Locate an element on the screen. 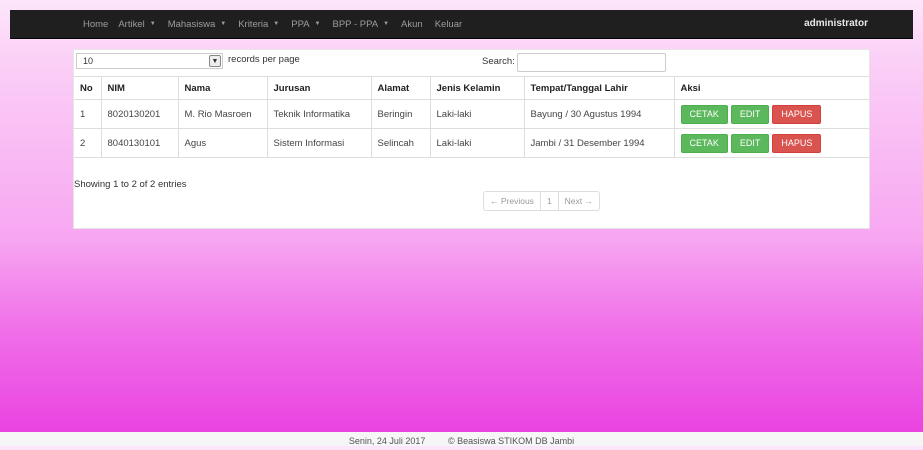 The width and height of the screenshot is (923, 450). nav-artikel-label: Artikel is located at coordinates (131, 24).